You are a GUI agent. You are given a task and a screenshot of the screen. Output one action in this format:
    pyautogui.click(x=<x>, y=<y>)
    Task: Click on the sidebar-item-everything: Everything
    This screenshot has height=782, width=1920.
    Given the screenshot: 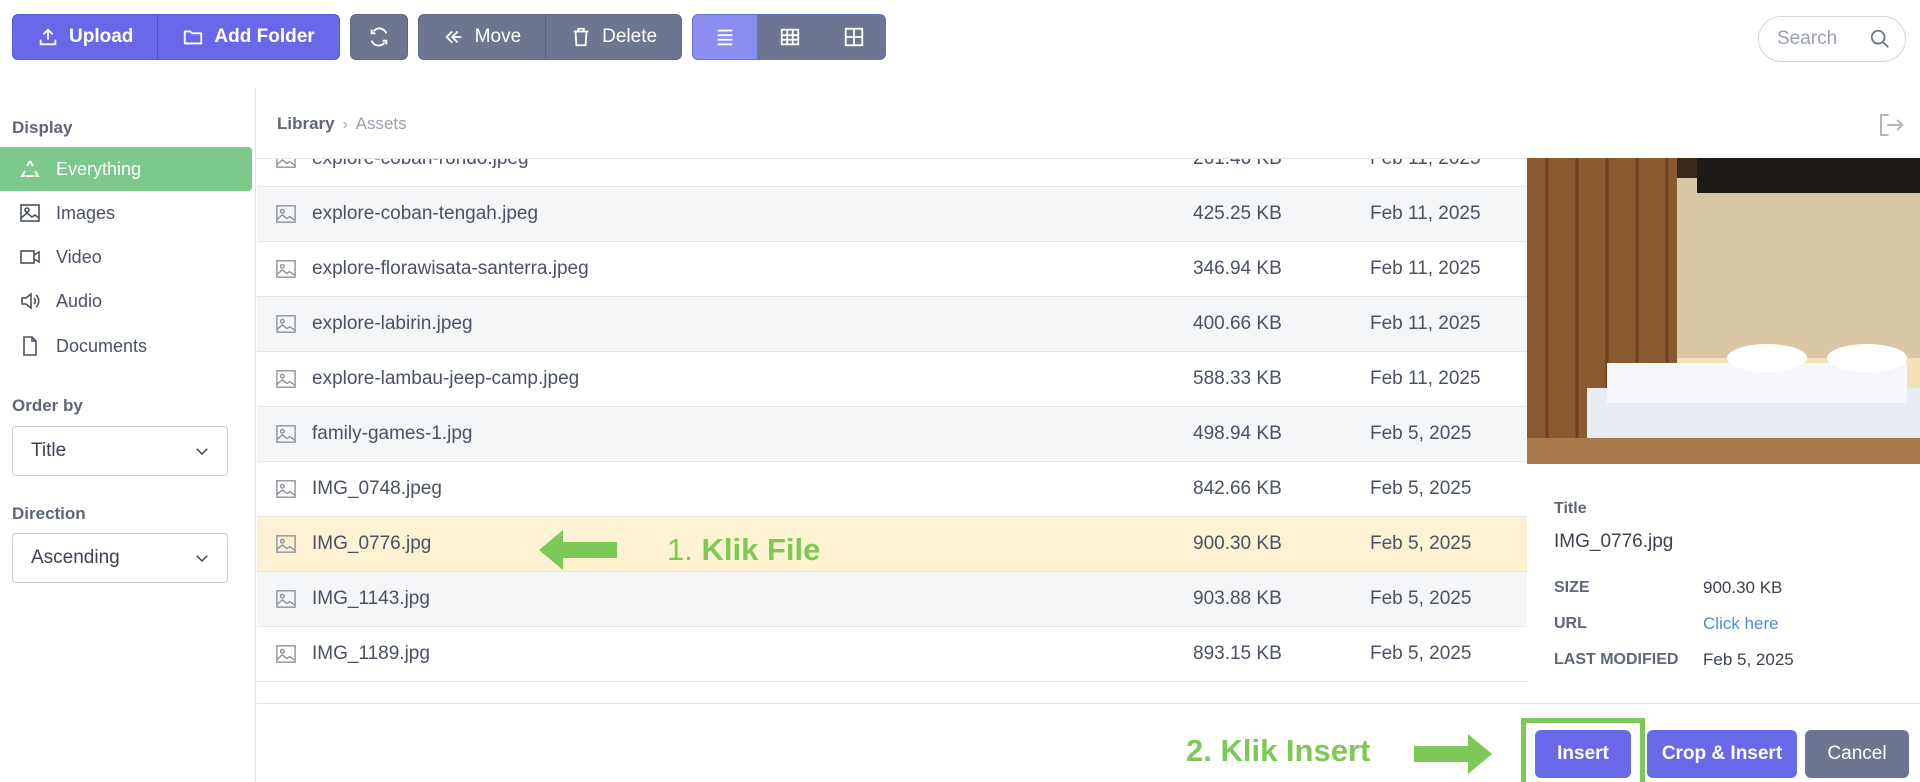 What is the action you would take?
    pyautogui.click(x=126, y=169)
    